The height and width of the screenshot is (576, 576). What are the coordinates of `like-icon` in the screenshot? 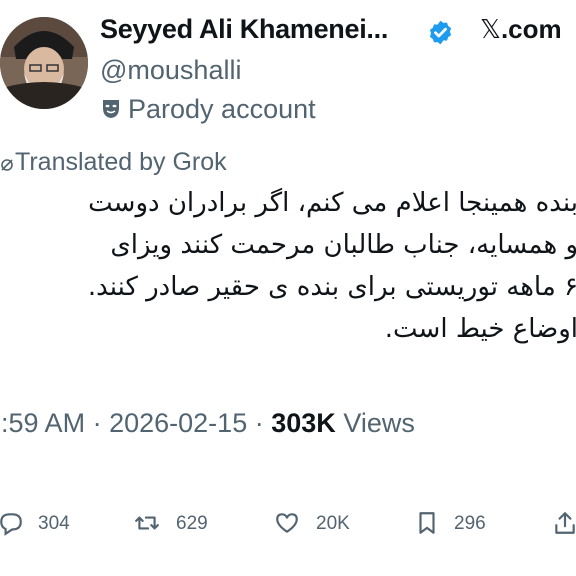 It's located at (287, 523).